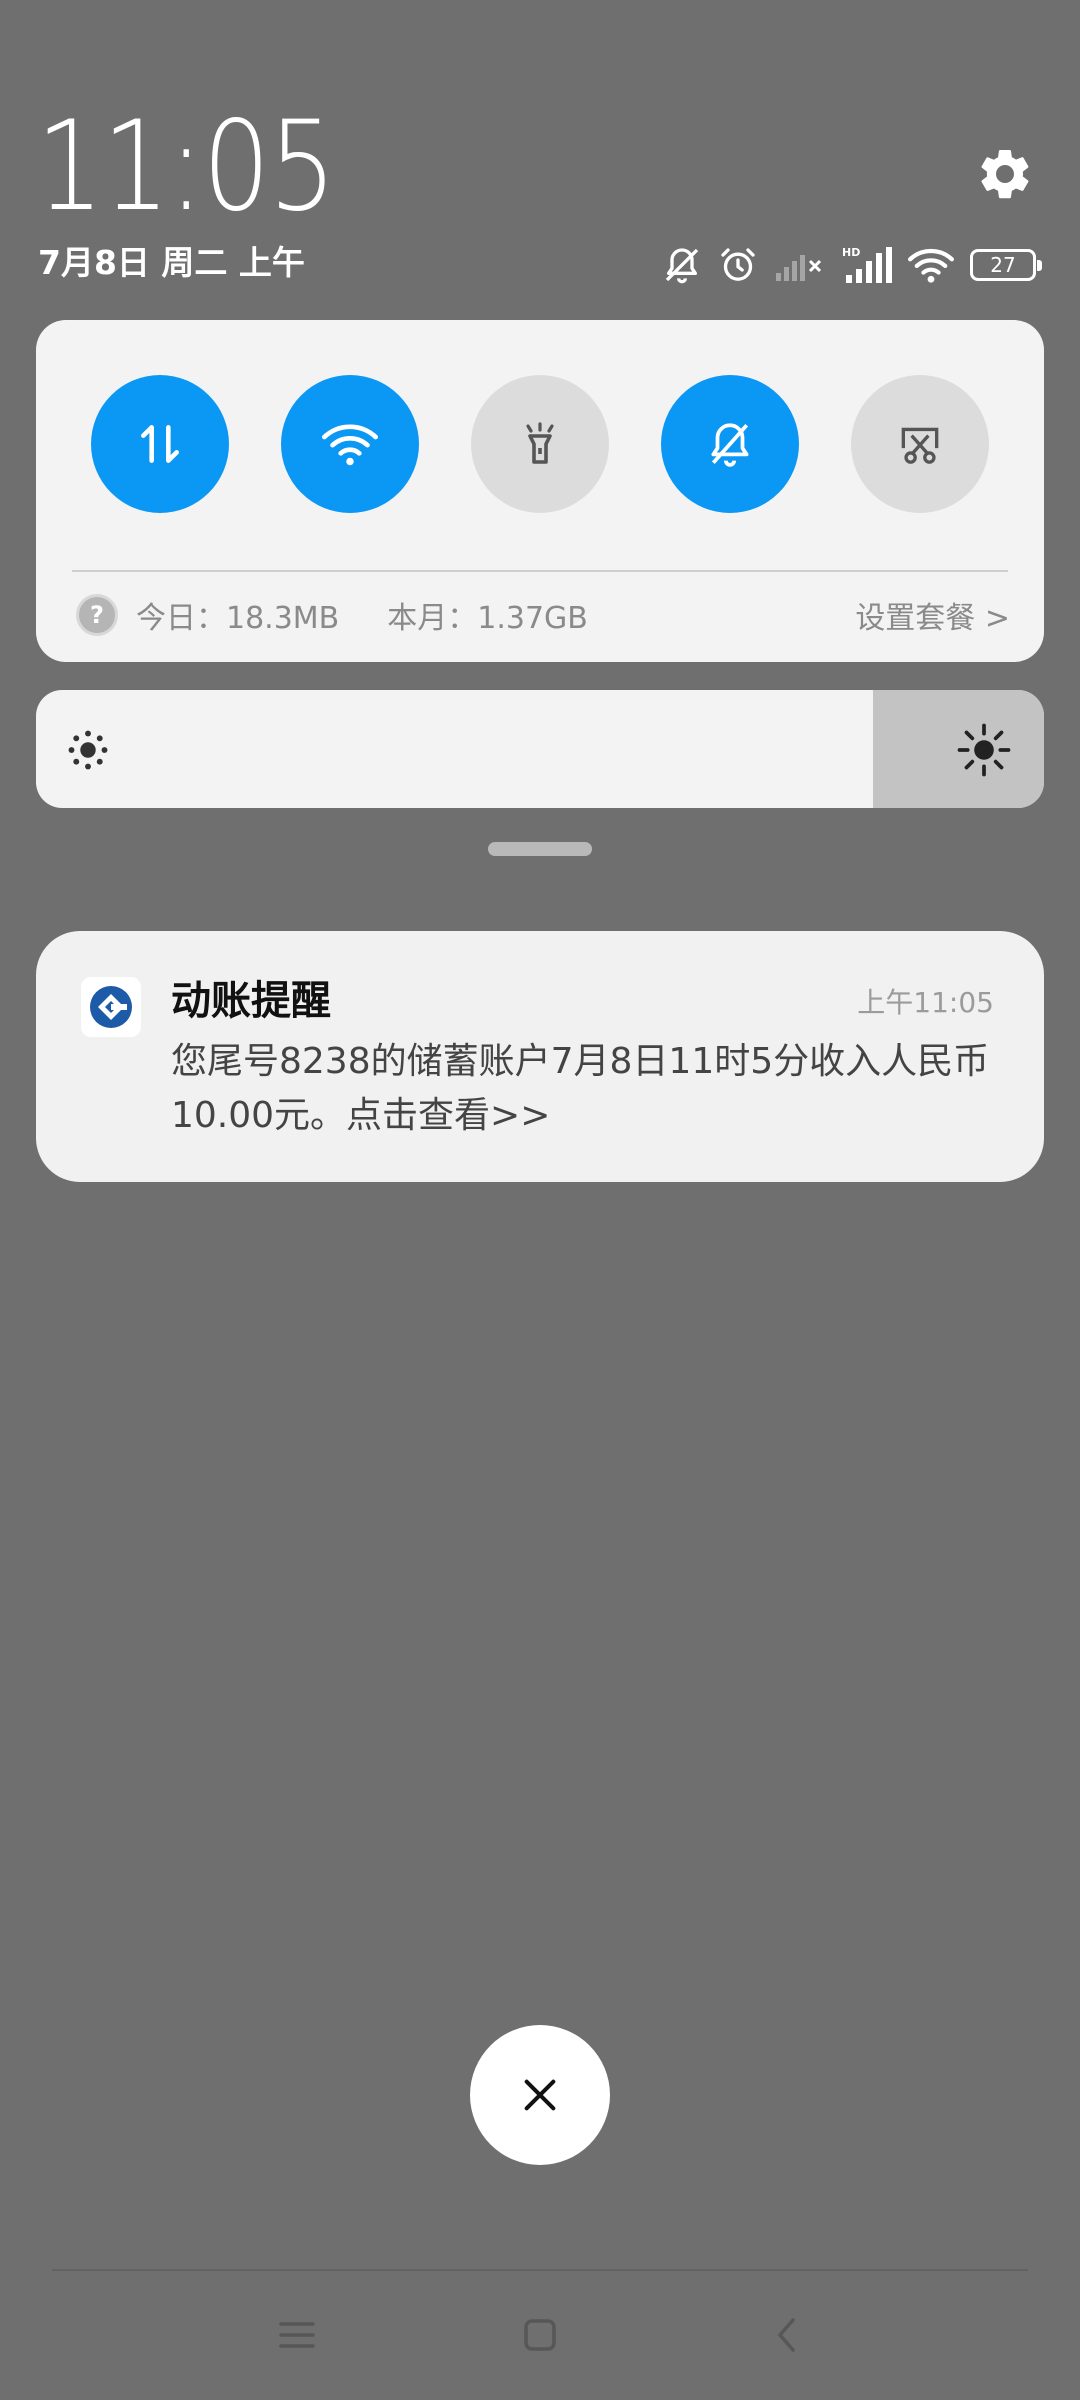 This screenshot has width=1080, height=2400. Describe the element at coordinates (540, 849) in the screenshot. I see `drag-handle` at that location.